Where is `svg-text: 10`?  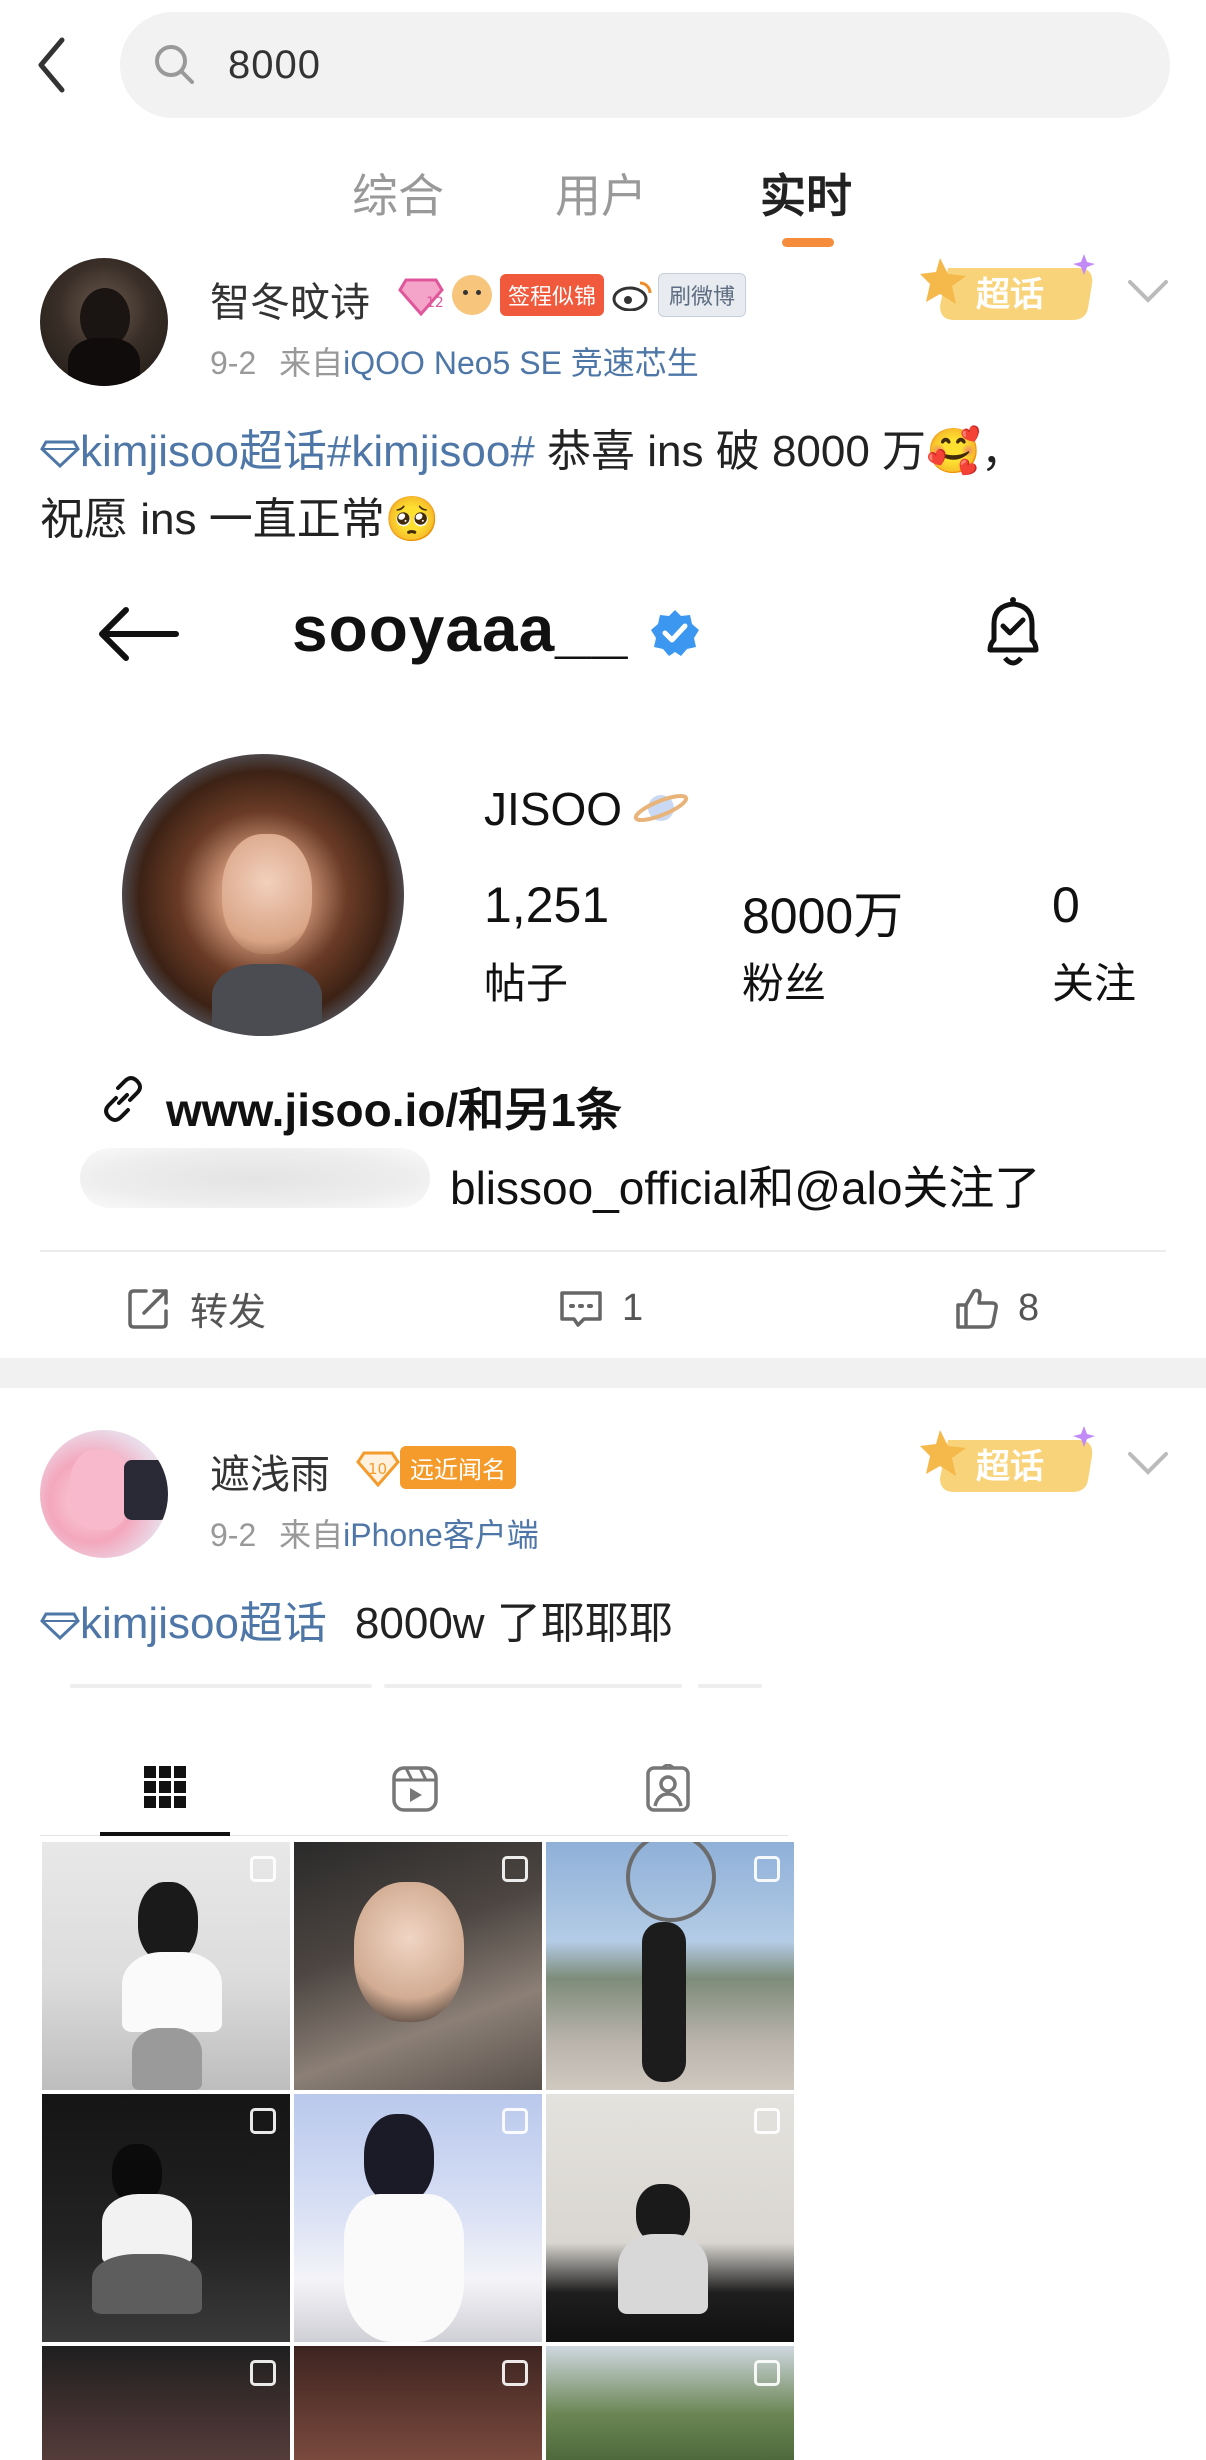
svg-text: 10 is located at coordinates (377, 1469).